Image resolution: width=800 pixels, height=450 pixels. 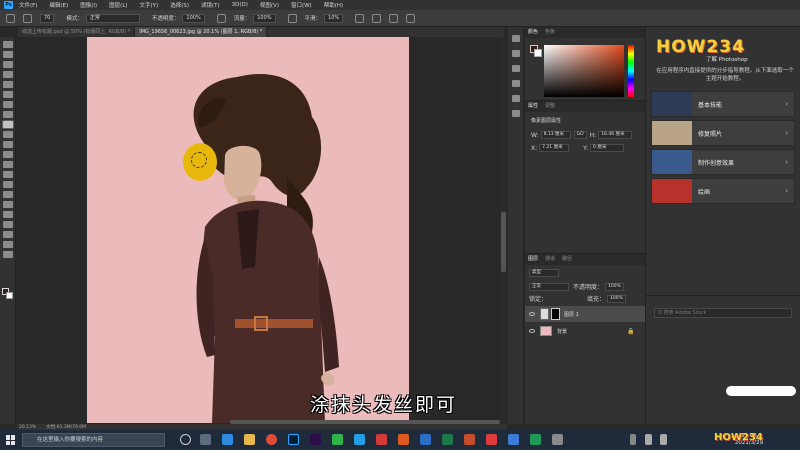 I want to click on learn-card-basic-skills: 基本技能 ›, so click(x=723, y=104).